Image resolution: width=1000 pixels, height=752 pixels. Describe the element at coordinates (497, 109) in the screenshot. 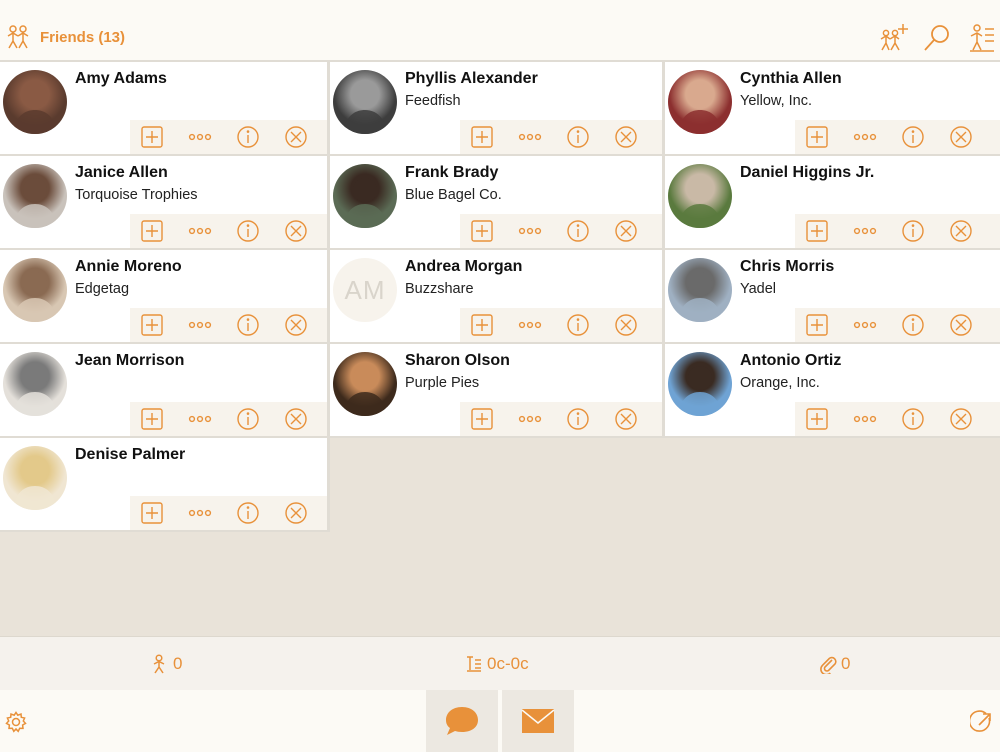

I see `contact-card: Phyllis Alexander Feedfish` at that location.